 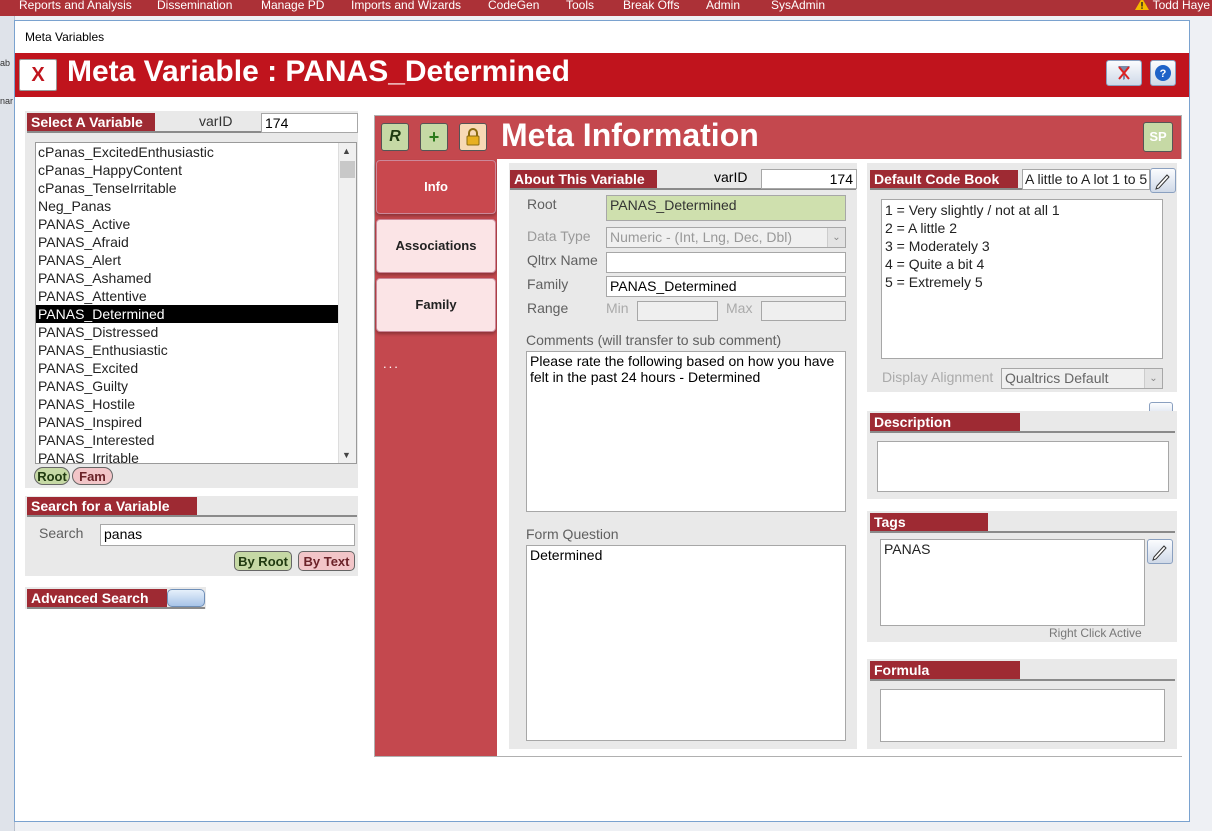 What do you see at coordinates (651, 6) in the screenshot?
I see `menu-break-offs: Break Offs` at bounding box center [651, 6].